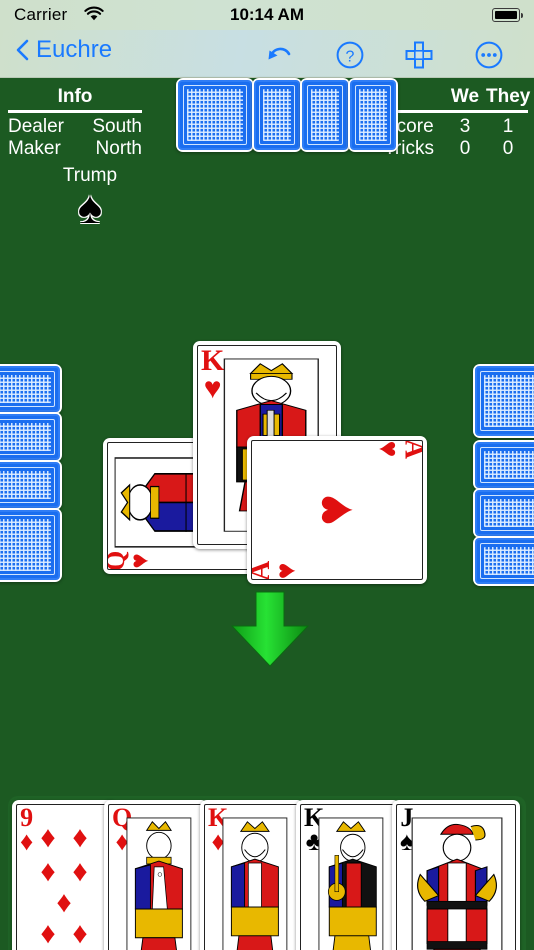 The height and width of the screenshot is (950, 534). Describe the element at coordinates (159, 883) in the screenshot. I see `court-figure-queen-diamonds` at that location.